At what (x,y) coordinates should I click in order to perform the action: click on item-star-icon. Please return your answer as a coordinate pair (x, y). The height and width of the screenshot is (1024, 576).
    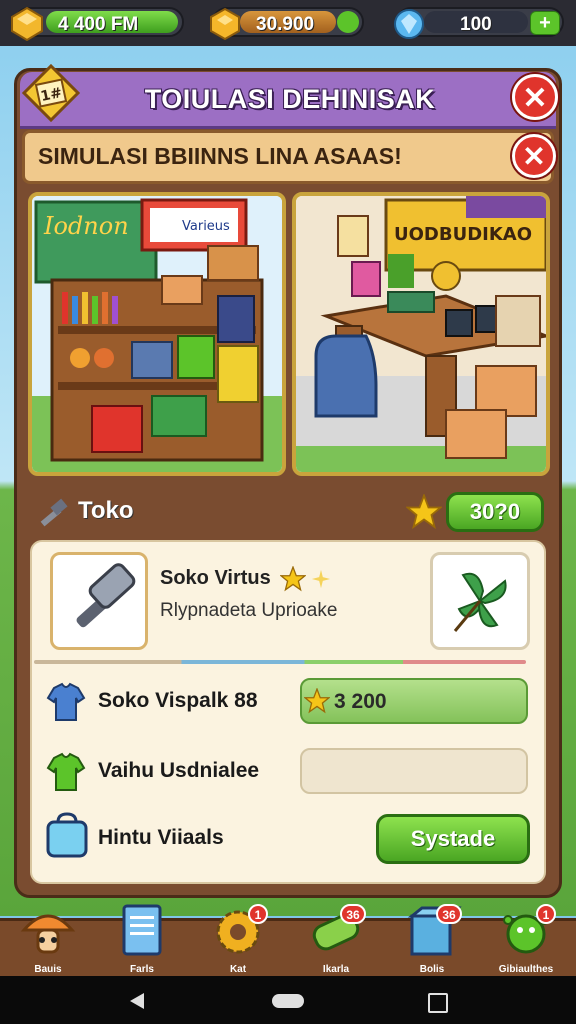
    Looking at the image, I should click on (293, 579).